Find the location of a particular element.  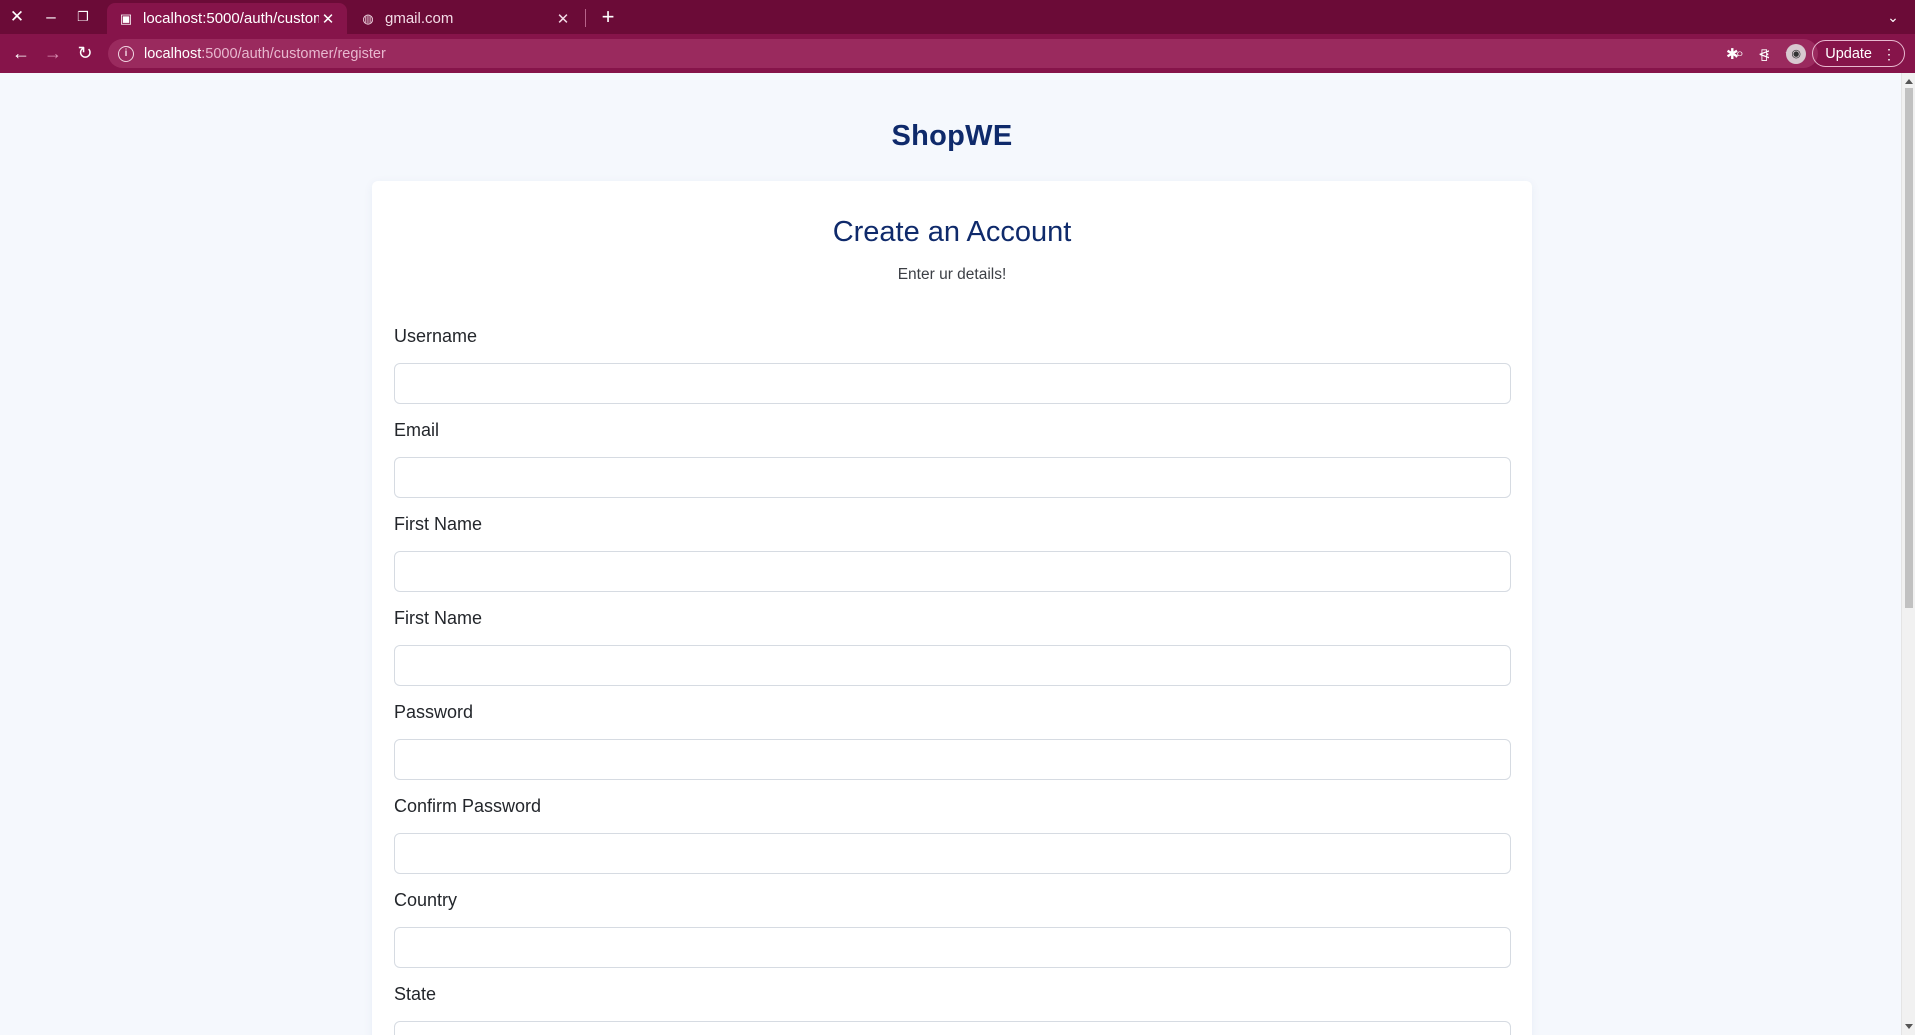

new-tab-icon: + is located at coordinates (608, 17).